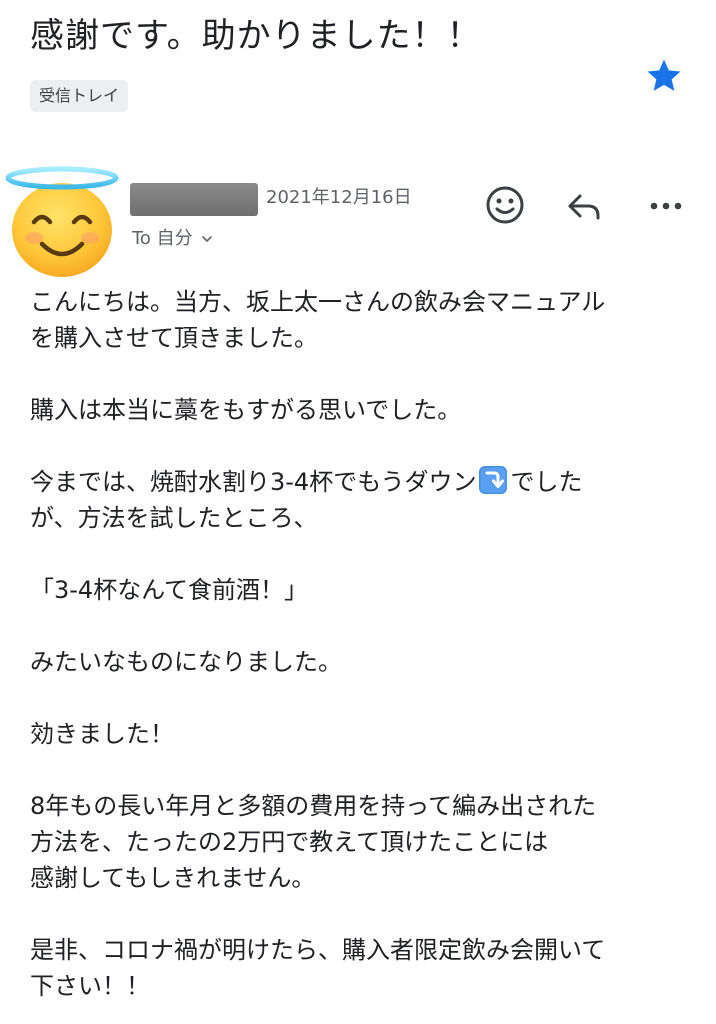  I want to click on star-icon, so click(664, 76).